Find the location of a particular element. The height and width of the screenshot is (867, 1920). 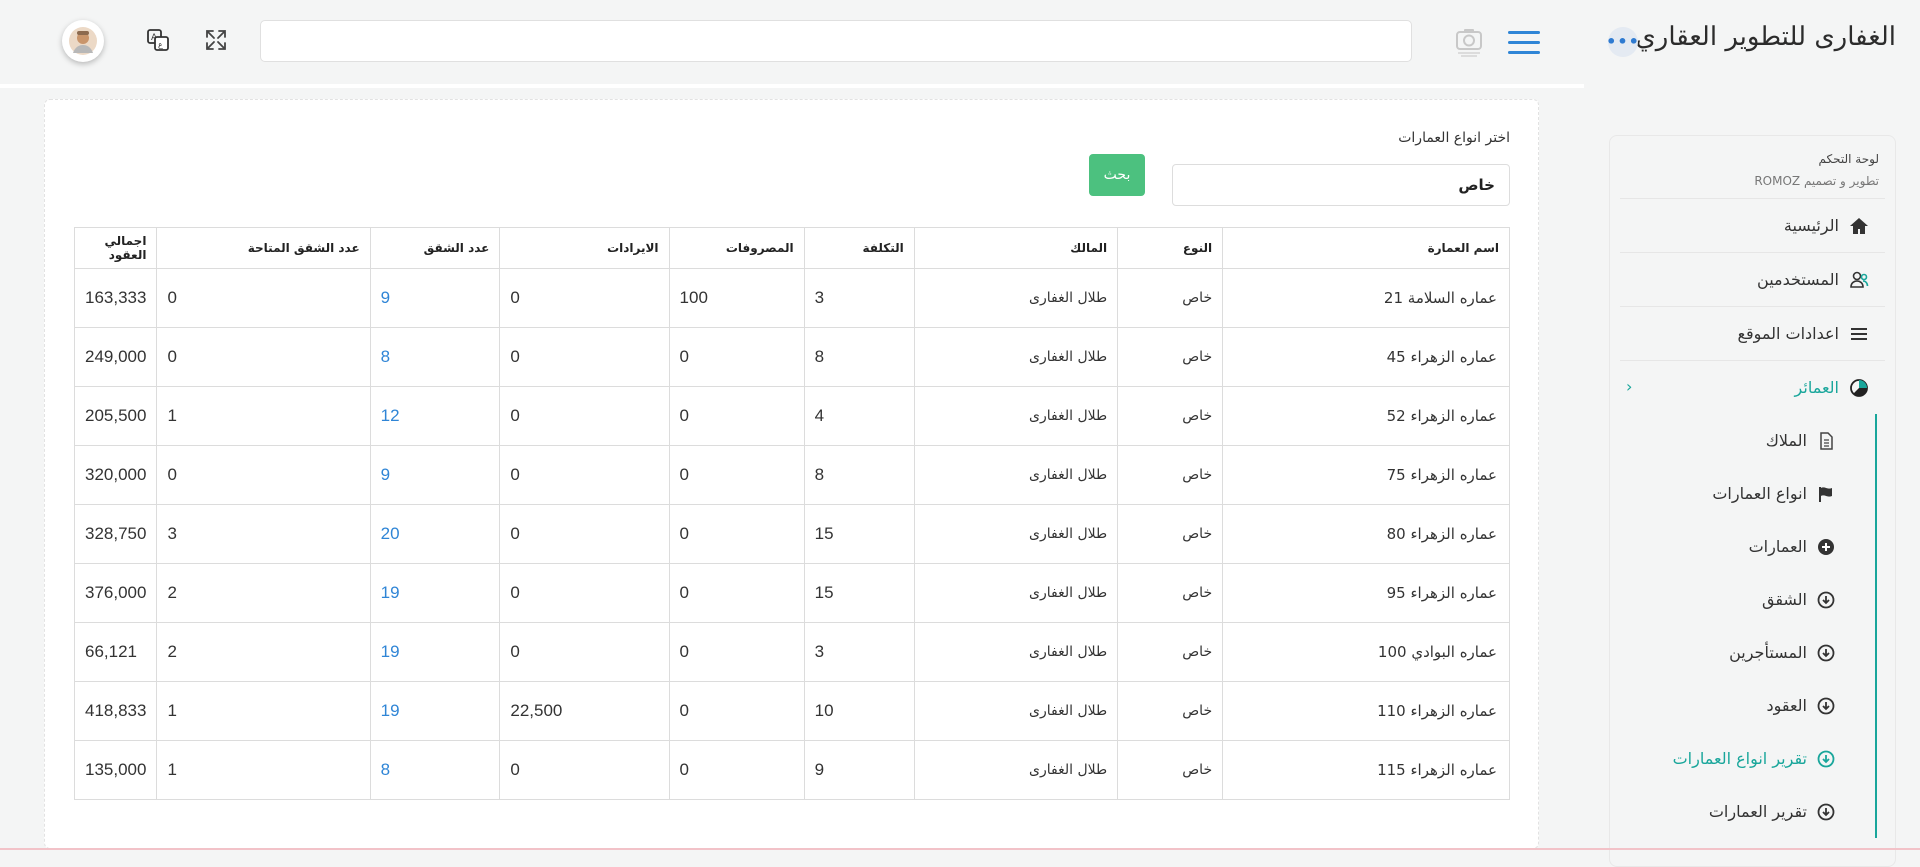

fullscreen-icon is located at coordinates (216, 40).